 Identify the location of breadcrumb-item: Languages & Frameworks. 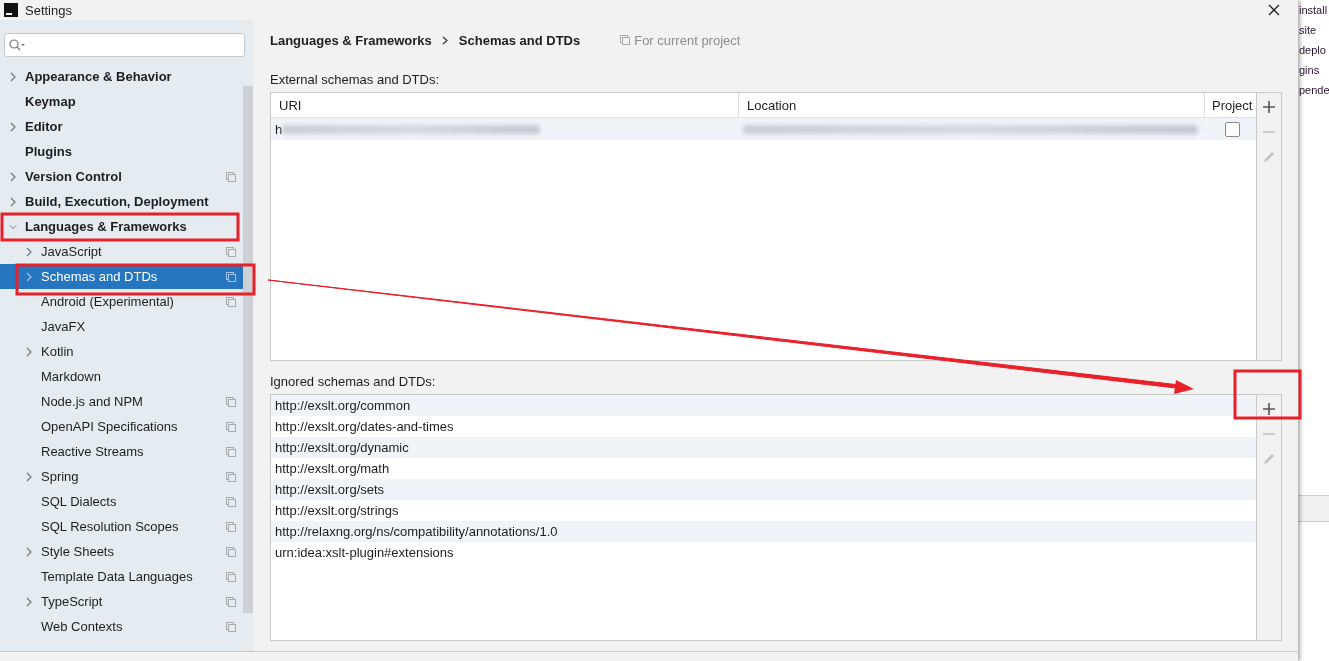
(351, 40).